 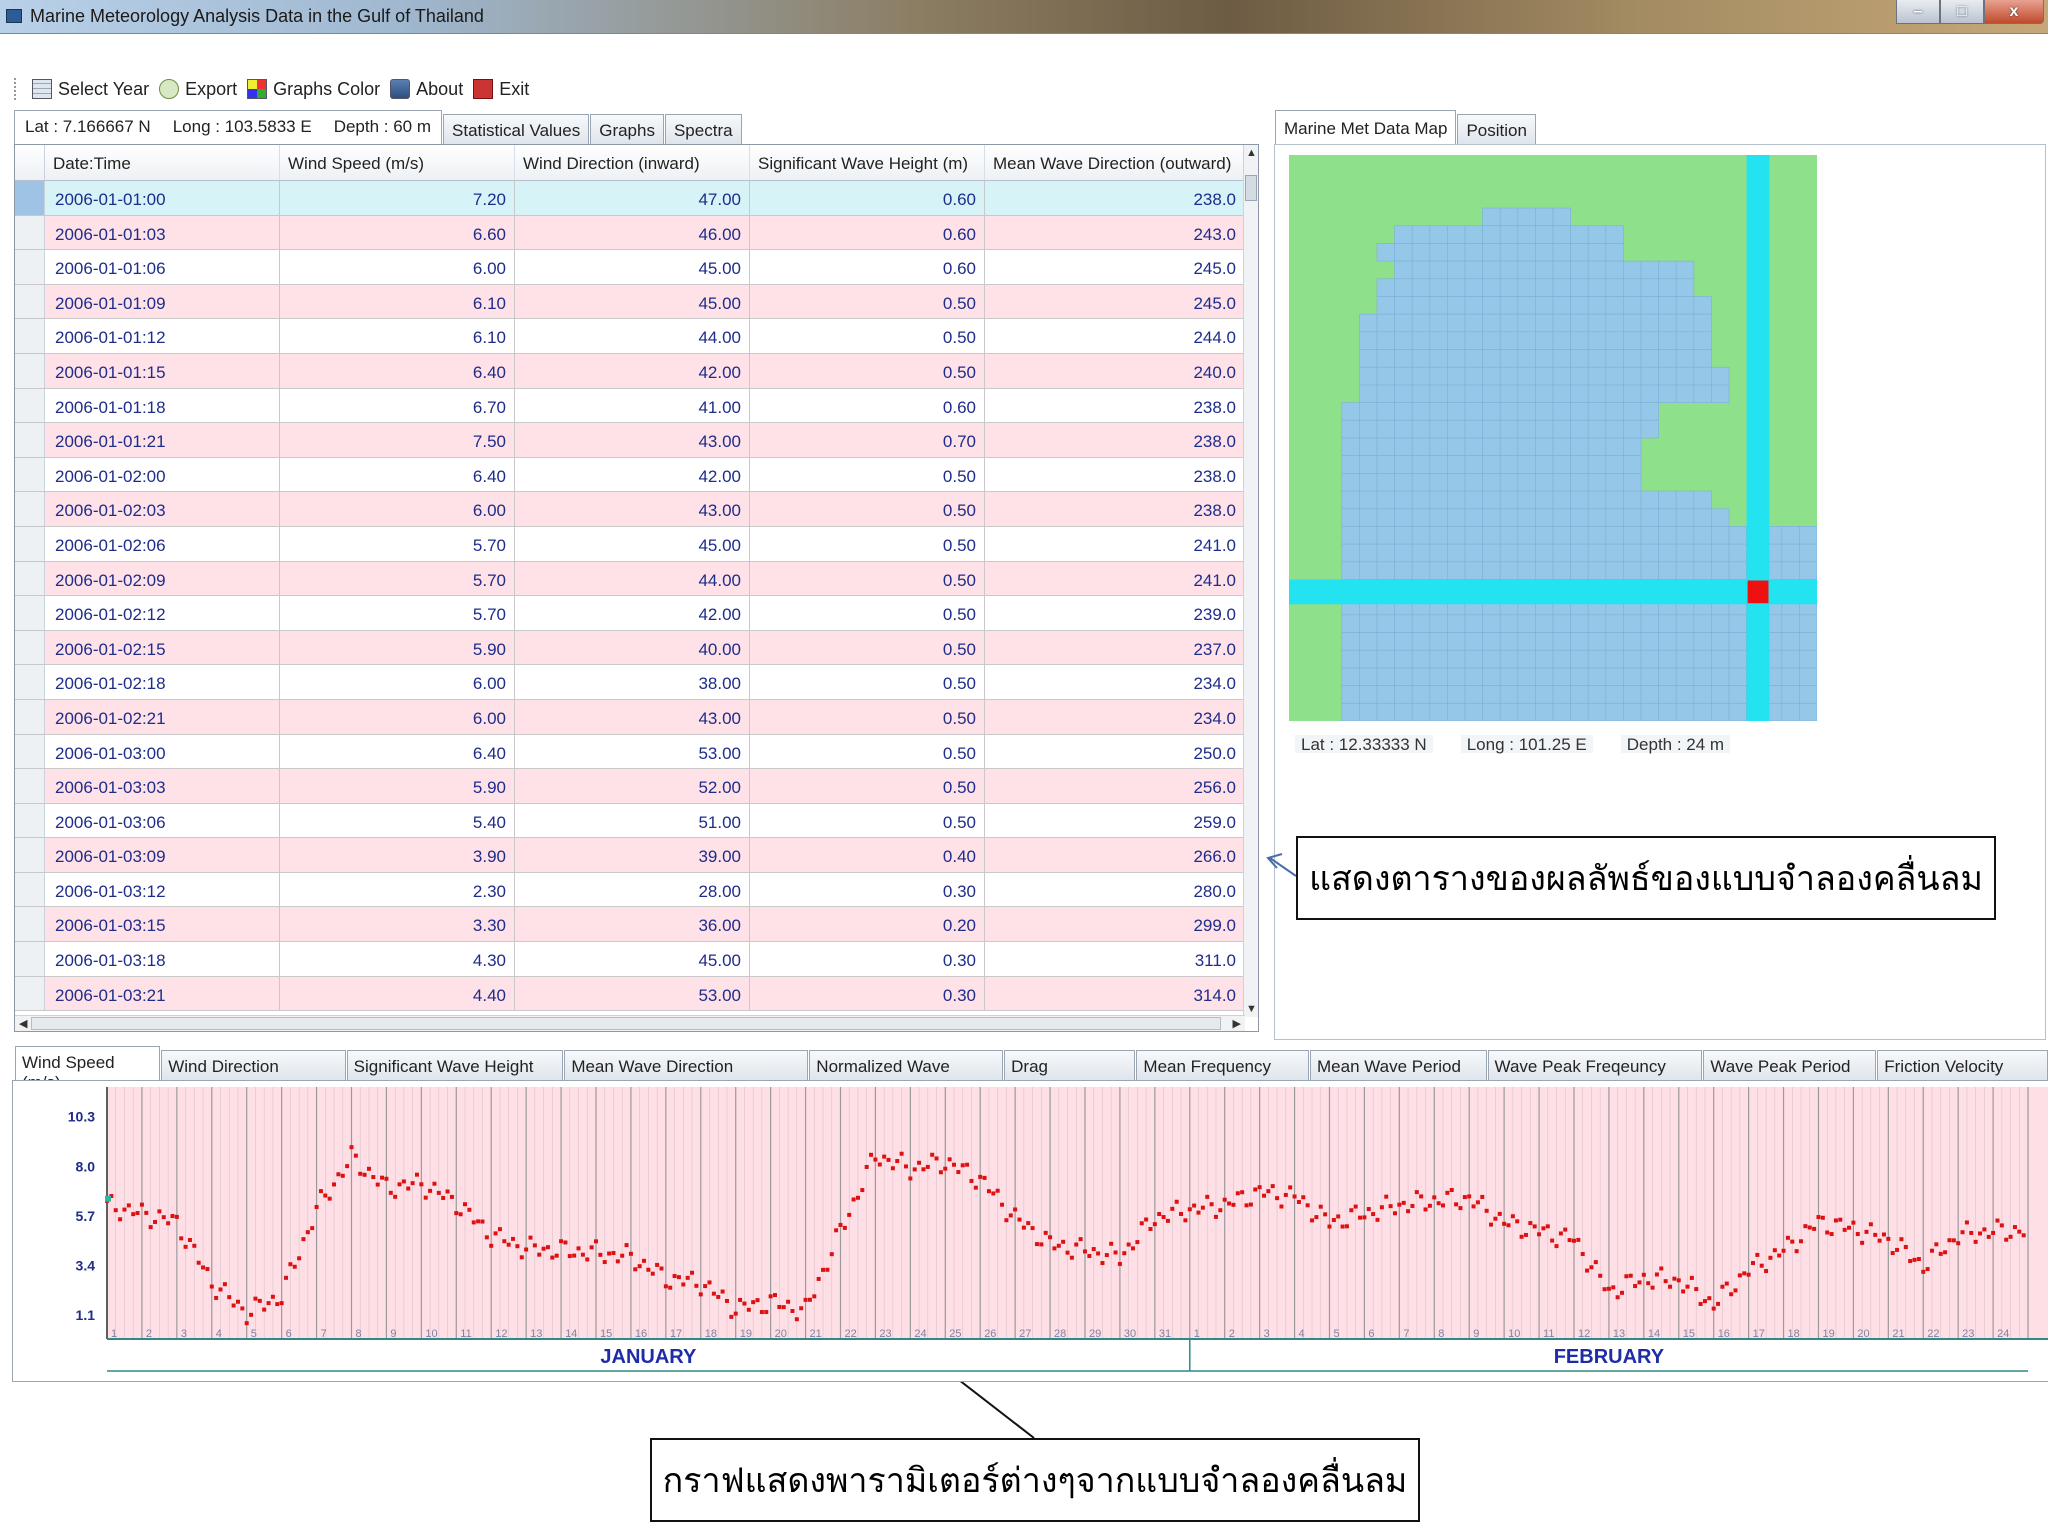 What do you see at coordinates (1790, 1073) in the screenshot?
I see `graph-tab-9: Wave Peak Period (s)` at bounding box center [1790, 1073].